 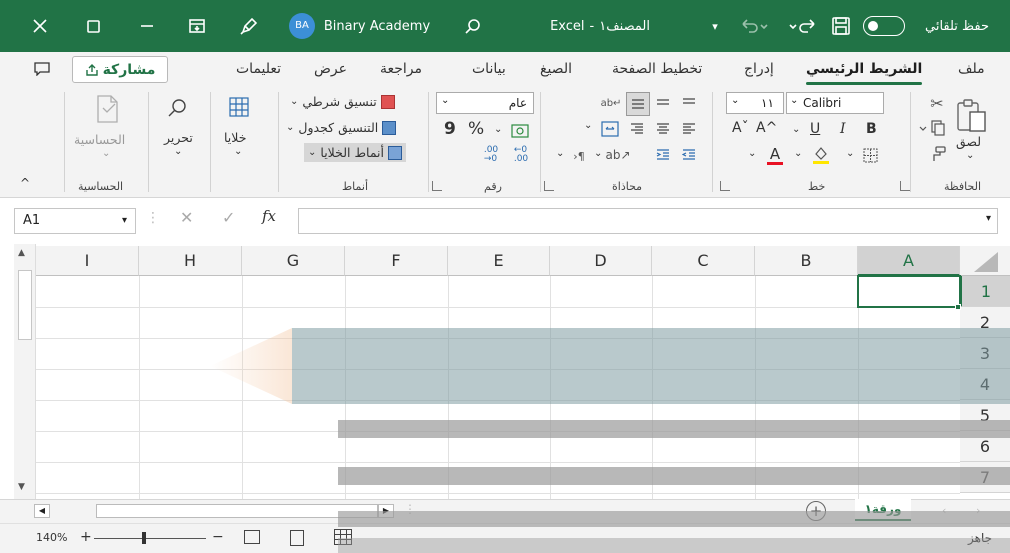 What do you see at coordinates (905, 186) in the screenshot?
I see `clipboard-launcher-icon` at bounding box center [905, 186].